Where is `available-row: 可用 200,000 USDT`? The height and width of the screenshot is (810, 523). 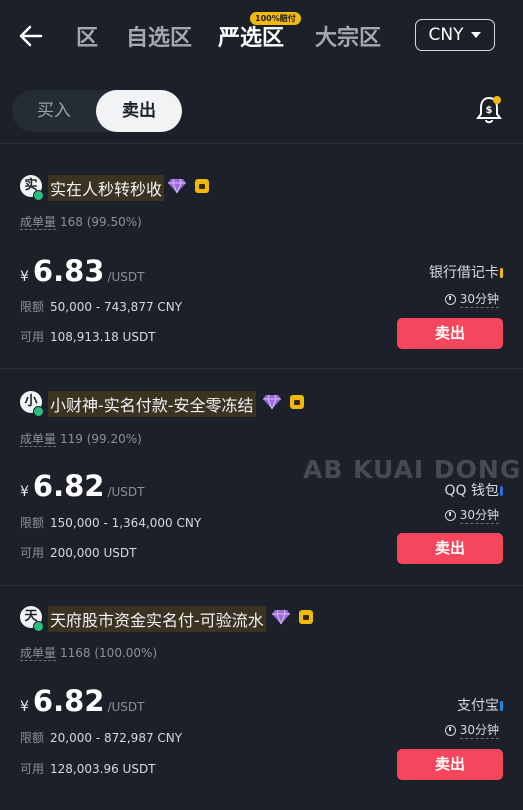
available-row: 可用 200,000 USDT is located at coordinates (78, 552).